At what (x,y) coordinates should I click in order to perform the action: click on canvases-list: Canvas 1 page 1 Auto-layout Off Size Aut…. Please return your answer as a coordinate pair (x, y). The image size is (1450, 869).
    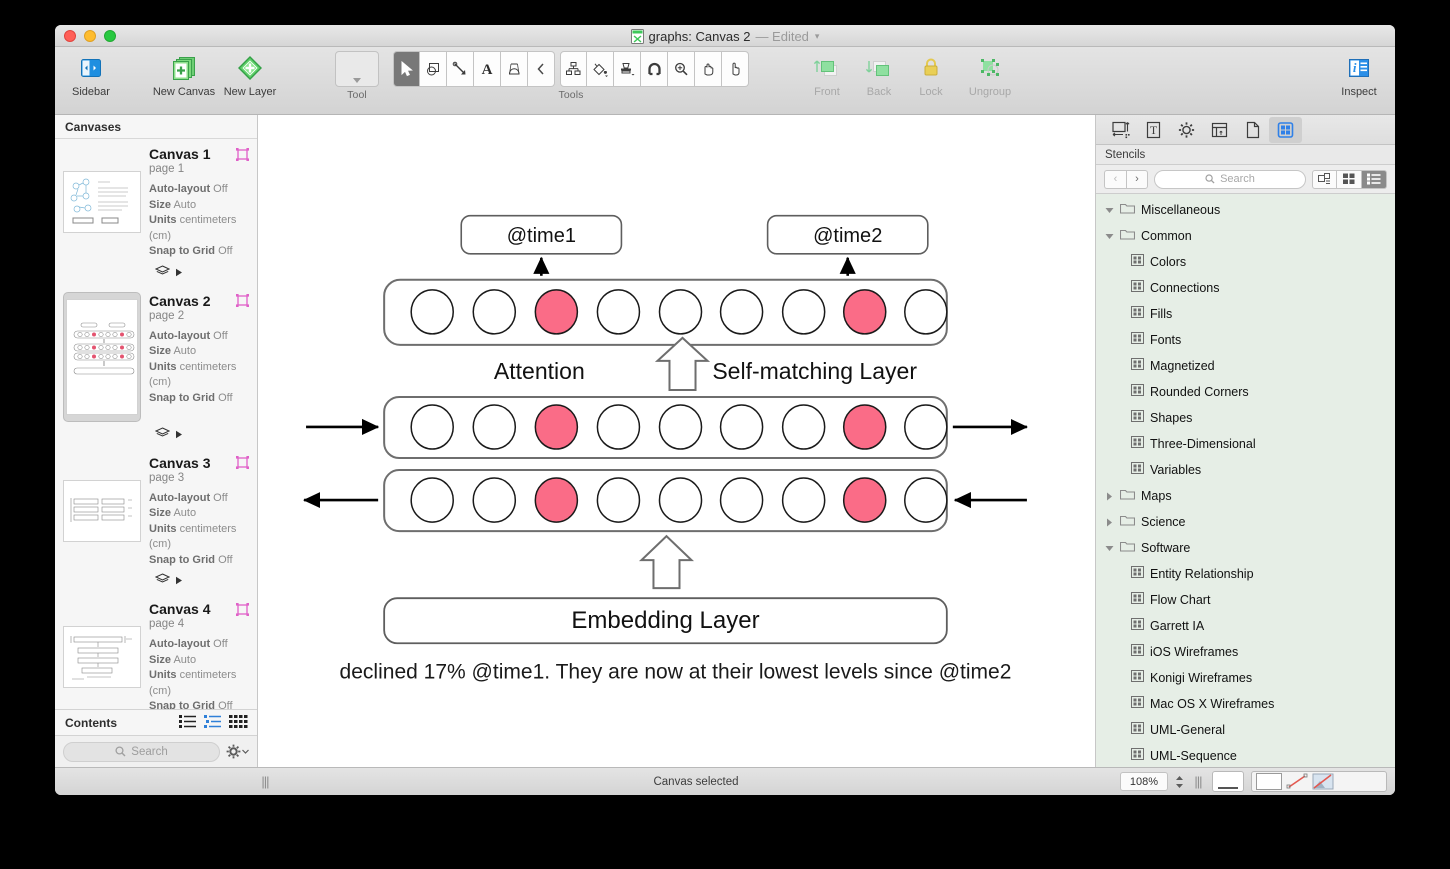
    Looking at the image, I should click on (156, 424).